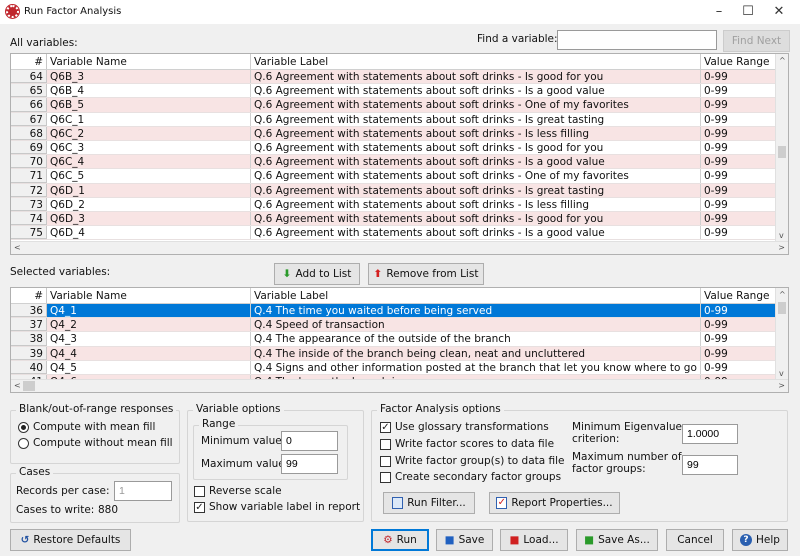 The image size is (800, 556). I want to click on maximize-button: ☐, so click(748, 12).